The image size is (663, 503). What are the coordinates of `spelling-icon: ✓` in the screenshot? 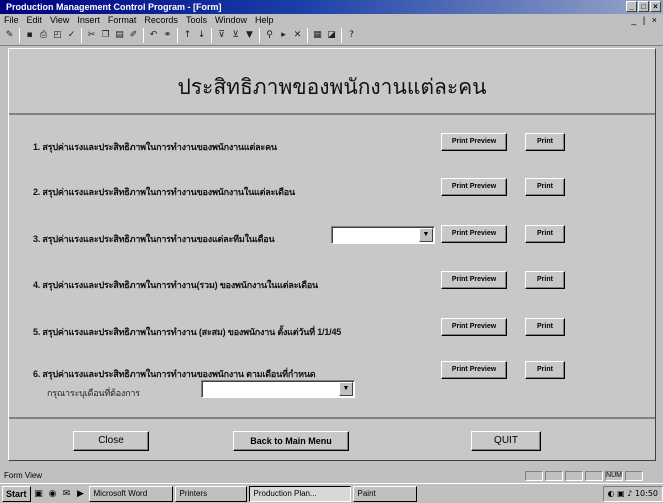 It's located at (71, 35).